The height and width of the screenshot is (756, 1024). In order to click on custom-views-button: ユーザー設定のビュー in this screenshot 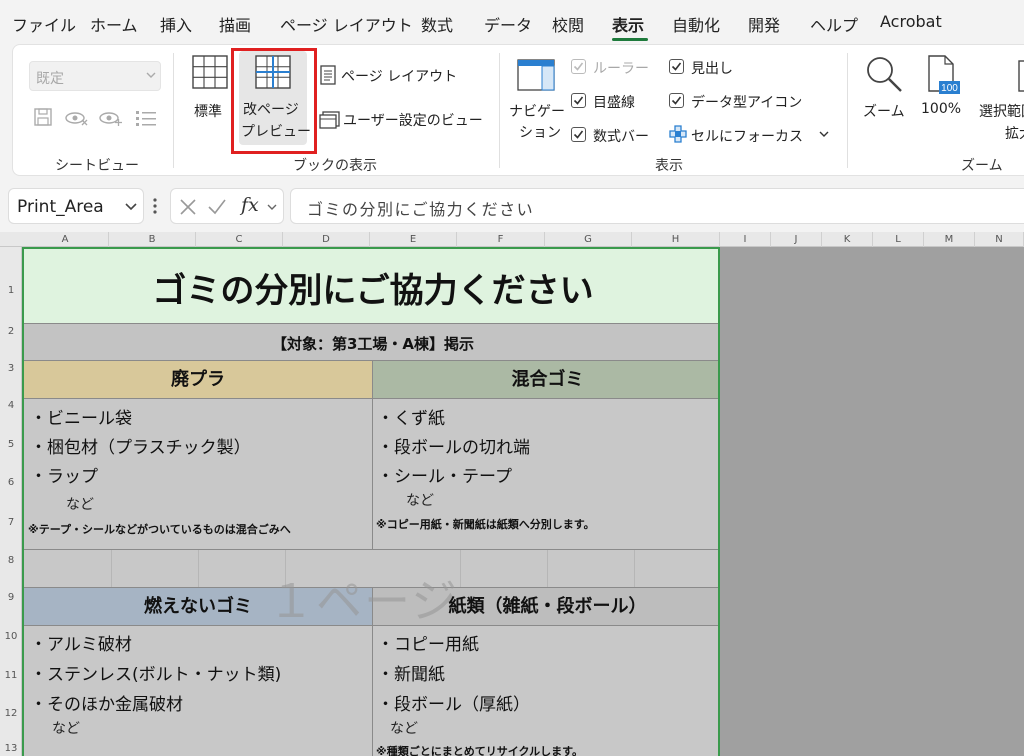, I will do `click(402, 119)`.